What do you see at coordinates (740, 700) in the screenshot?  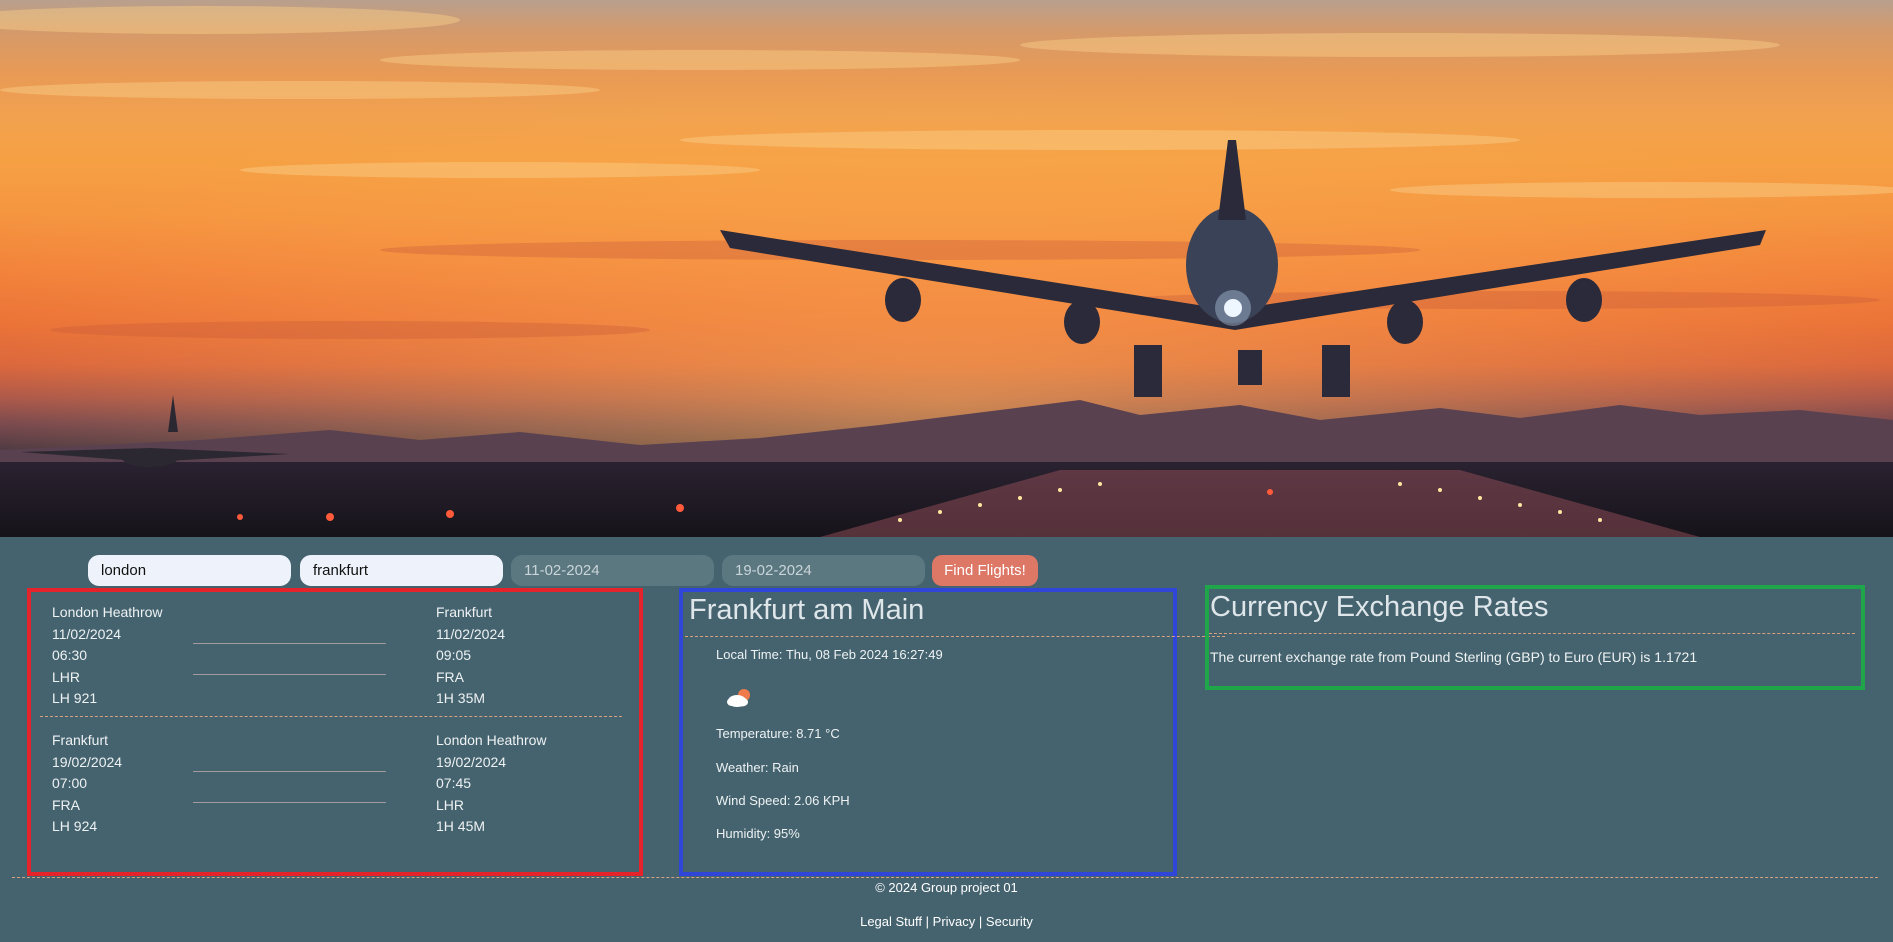 I see `cloud-sun-icon` at bounding box center [740, 700].